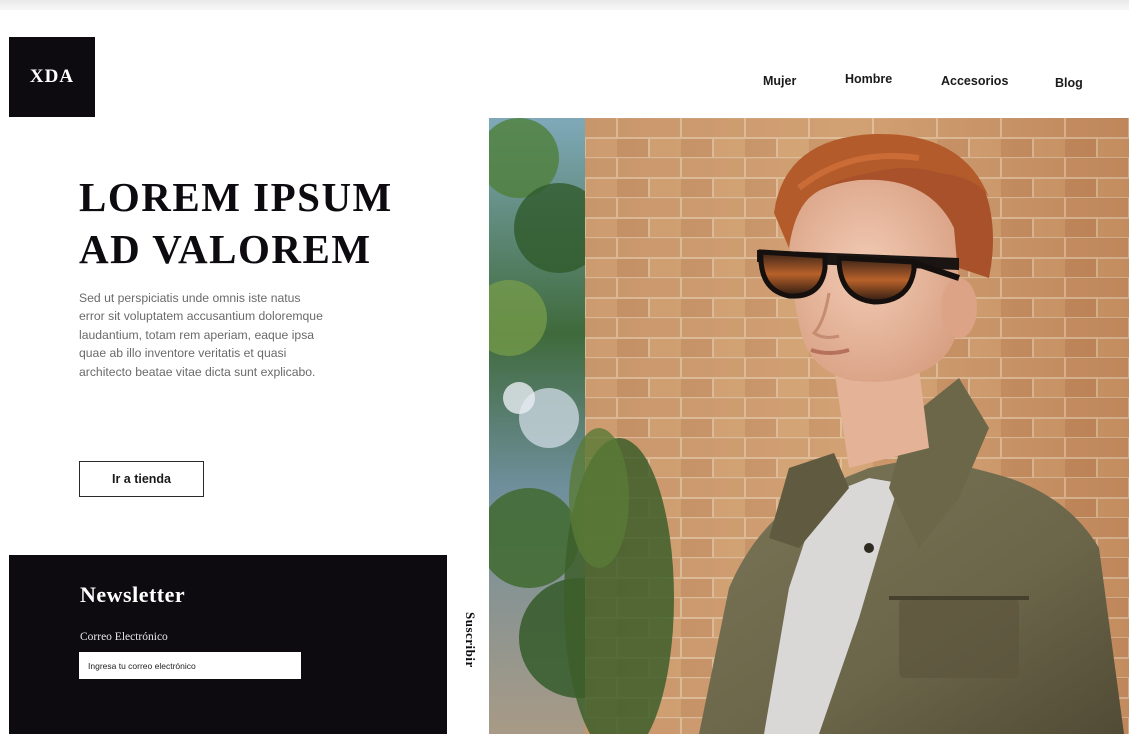 This screenshot has height=734, width=1129. Describe the element at coordinates (141, 479) in the screenshot. I see `go-to-shop-button: Ir a tienda` at that location.